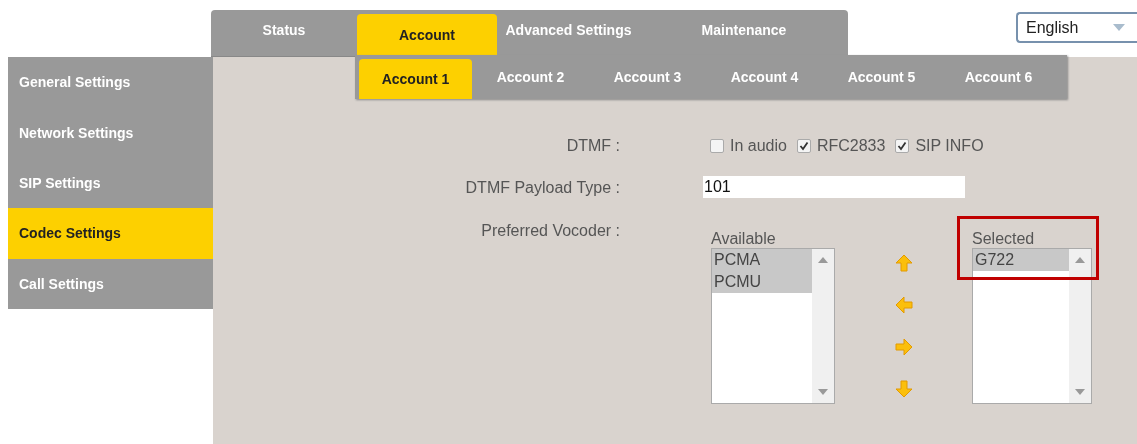 This screenshot has height=444, width=1137. What do you see at coordinates (530, 77) in the screenshot?
I see `account-tab: Account 2` at bounding box center [530, 77].